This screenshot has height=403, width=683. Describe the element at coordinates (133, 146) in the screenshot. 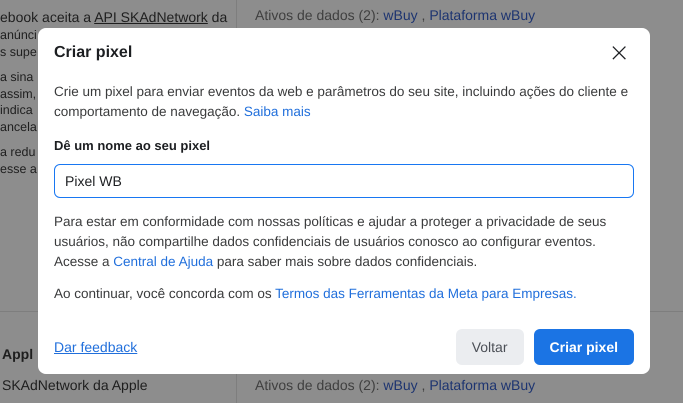

I see `field-label: Dê um nome ao seu pixel` at that location.